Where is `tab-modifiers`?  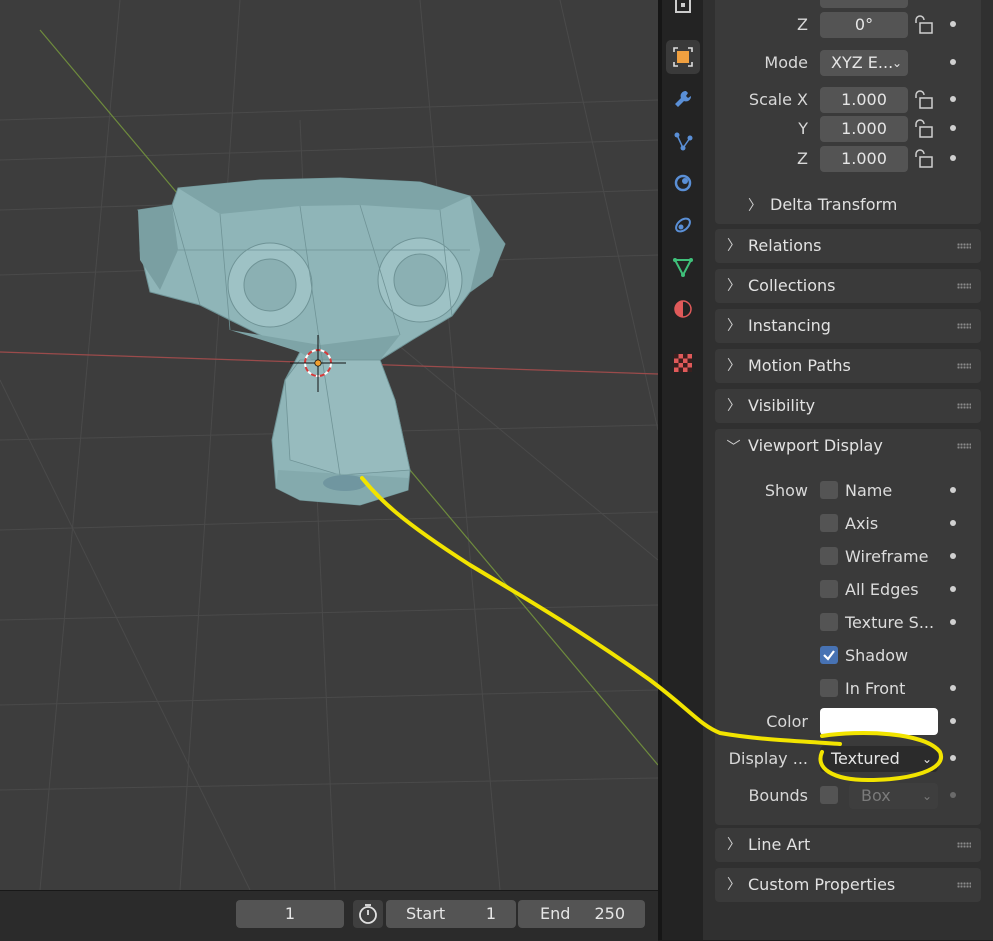
tab-modifiers is located at coordinates (683, 99).